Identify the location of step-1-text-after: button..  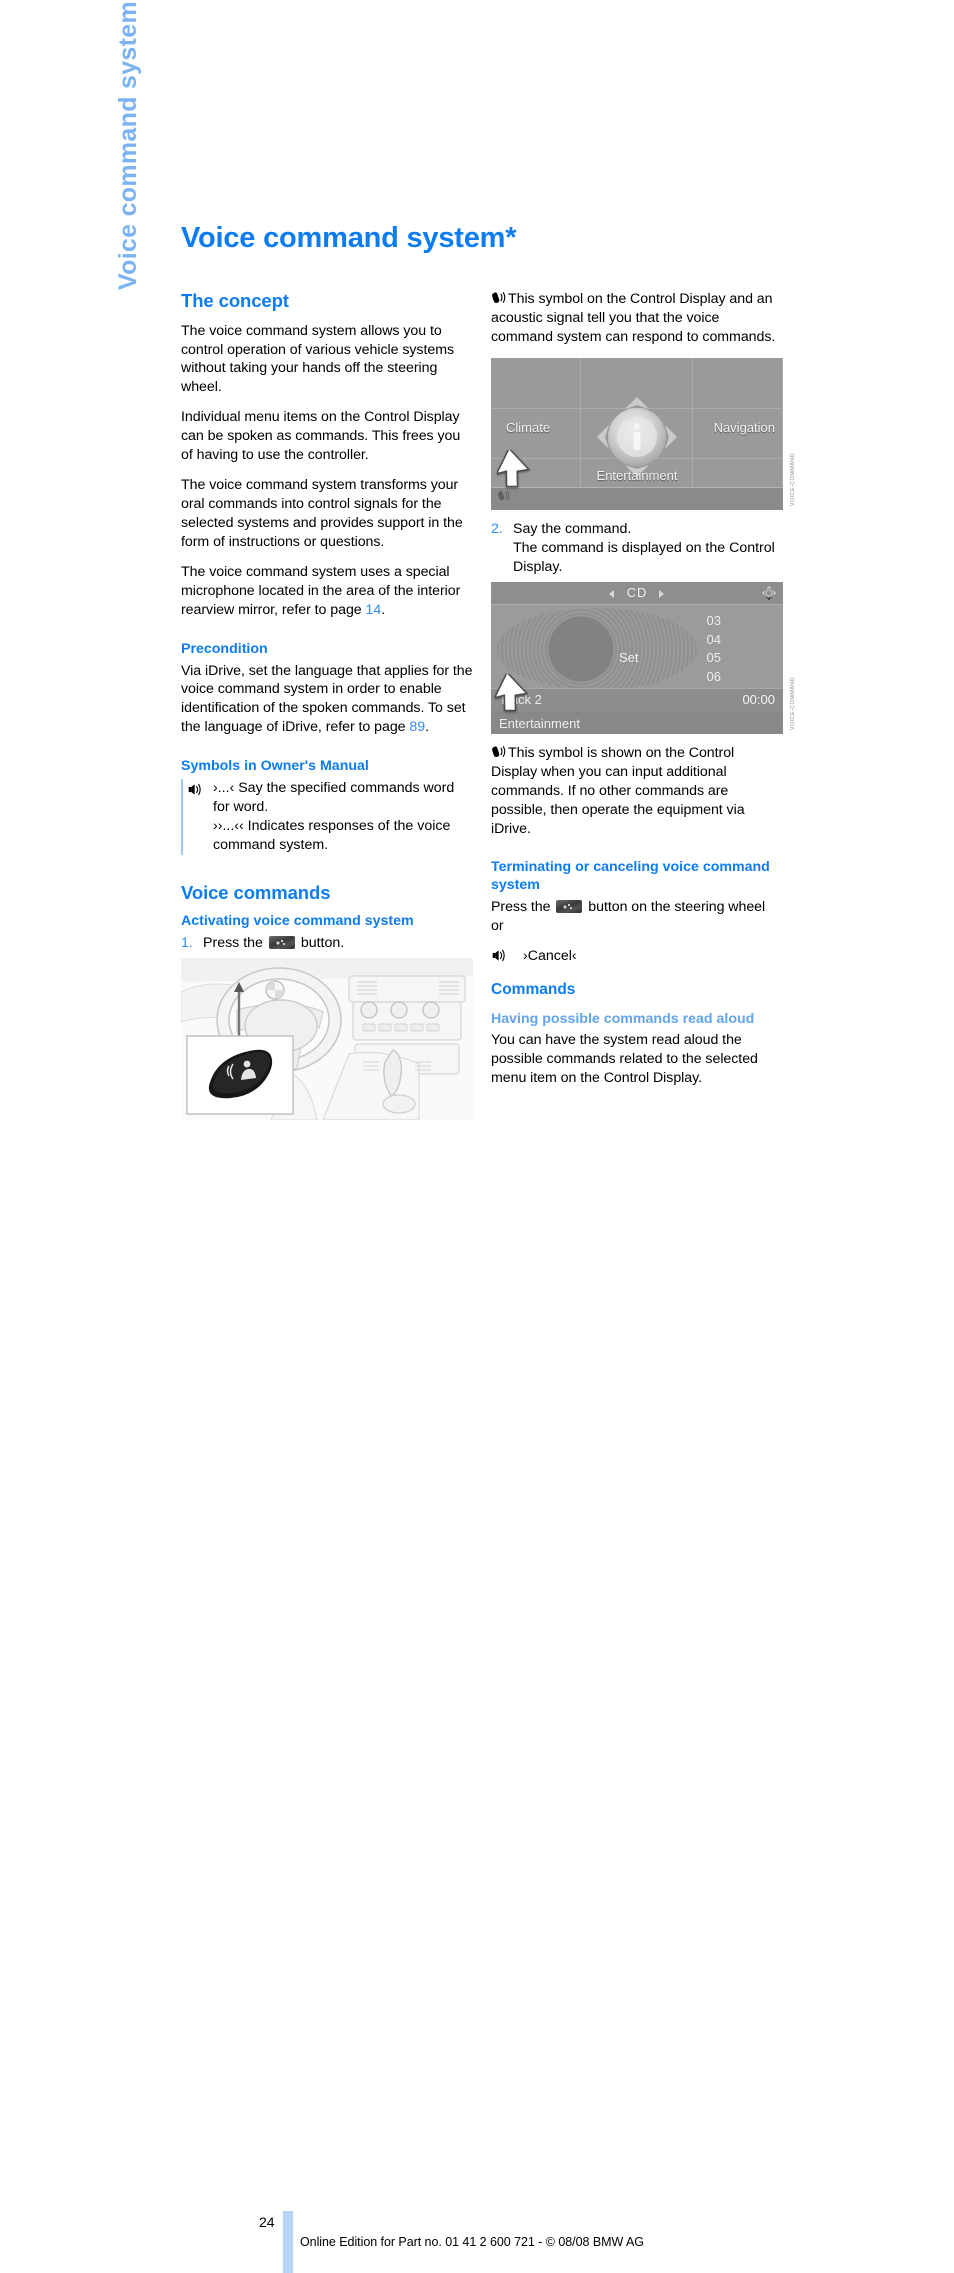
(320, 942).